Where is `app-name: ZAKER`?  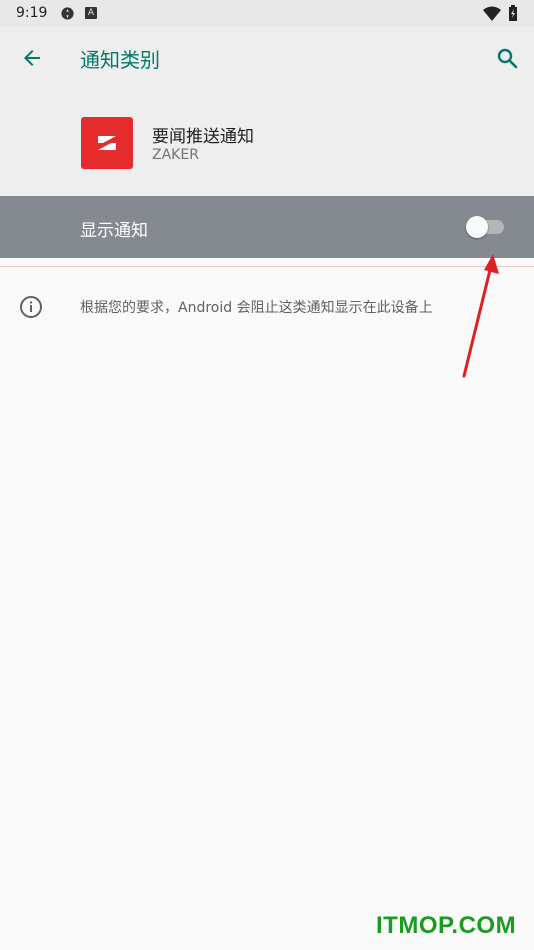 app-name: ZAKER is located at coordinates (175, 155).